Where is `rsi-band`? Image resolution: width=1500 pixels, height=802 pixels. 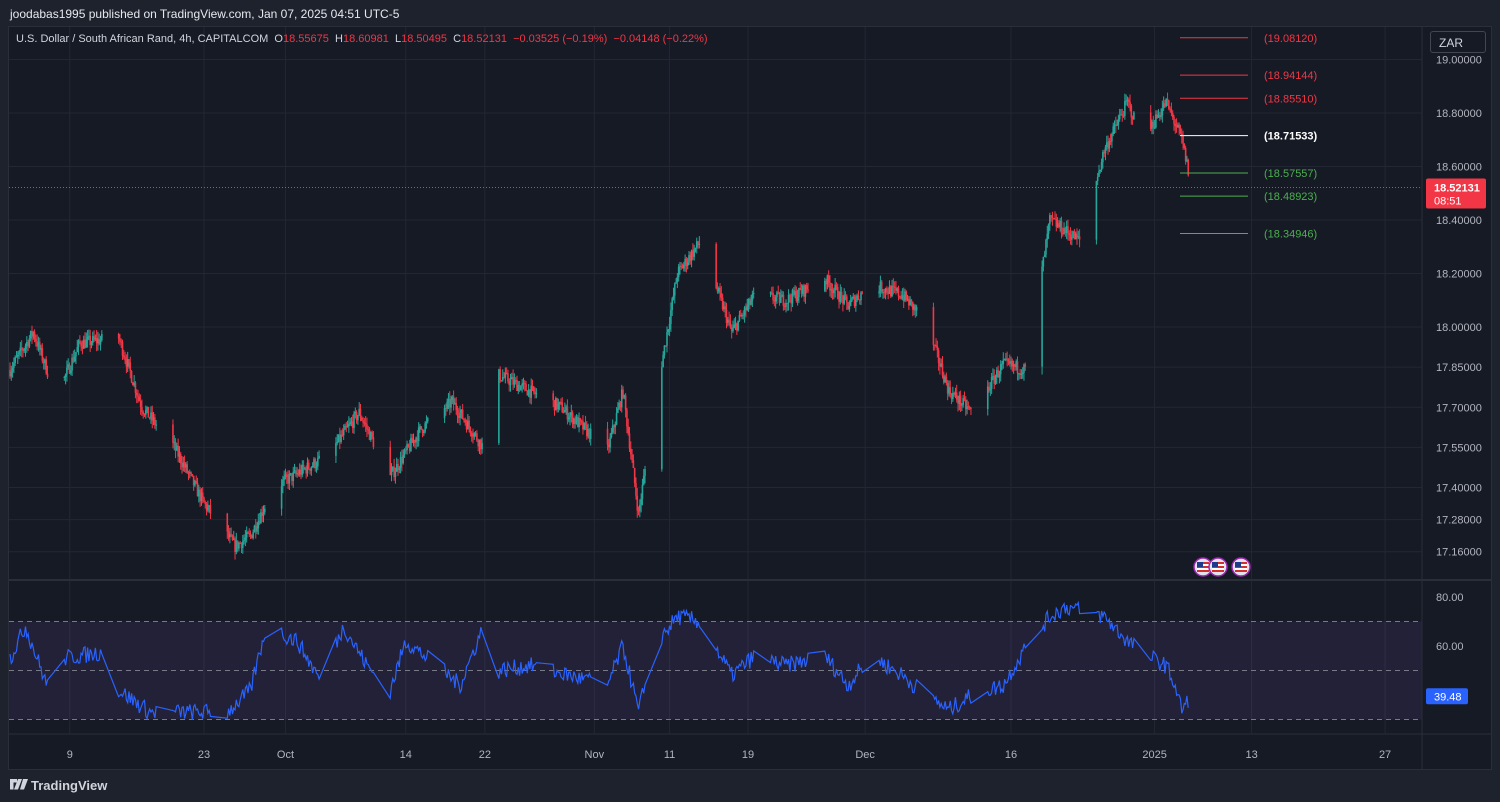
rsi-band is located at coordinates (715, 670).